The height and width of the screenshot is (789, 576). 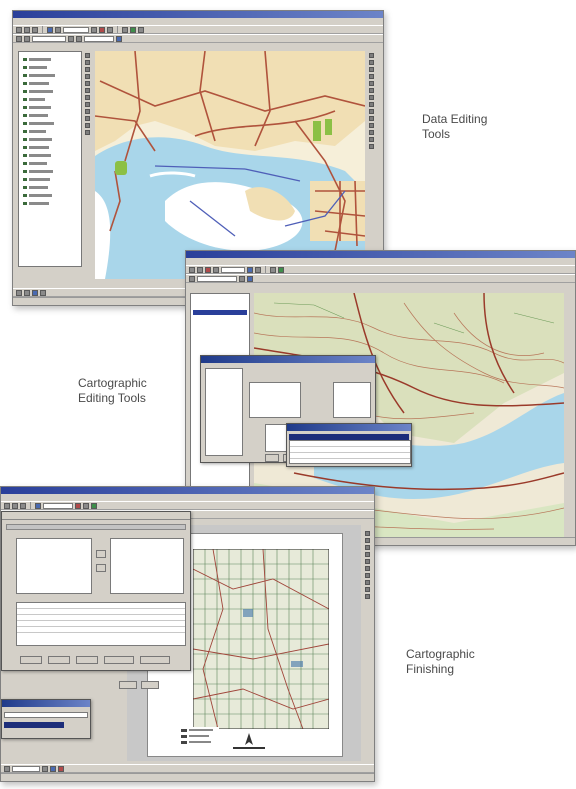 What do you see at coordinates (101, 624) in the screenshot?
I see `sheet-table` at bounding box center [101, 624].